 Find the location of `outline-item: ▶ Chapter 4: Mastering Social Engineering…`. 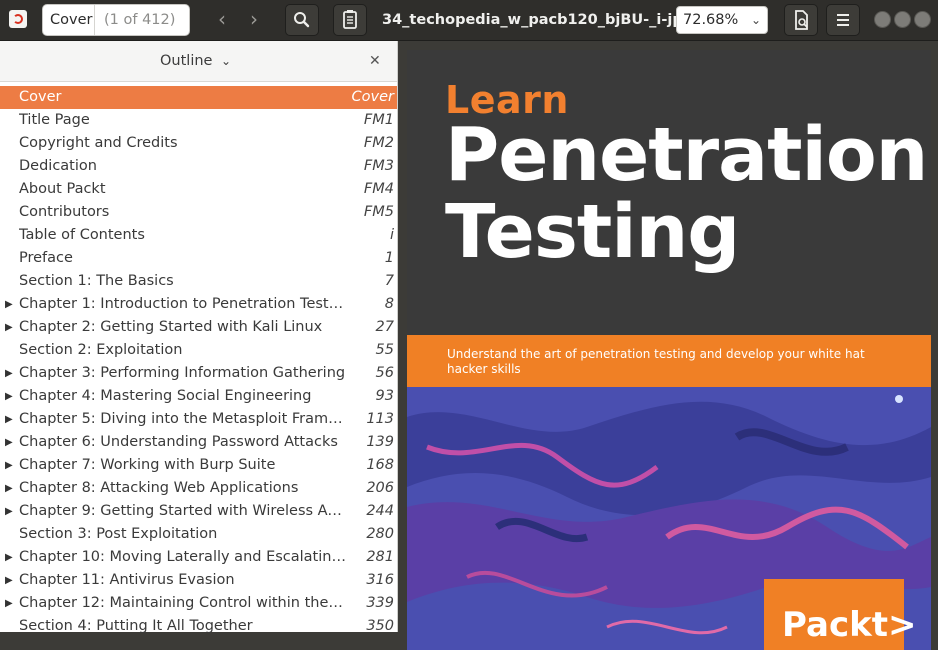

outline-item: ▶ Chapter 4: Mastering Social Engineering… is located at coordinates (198, 396).